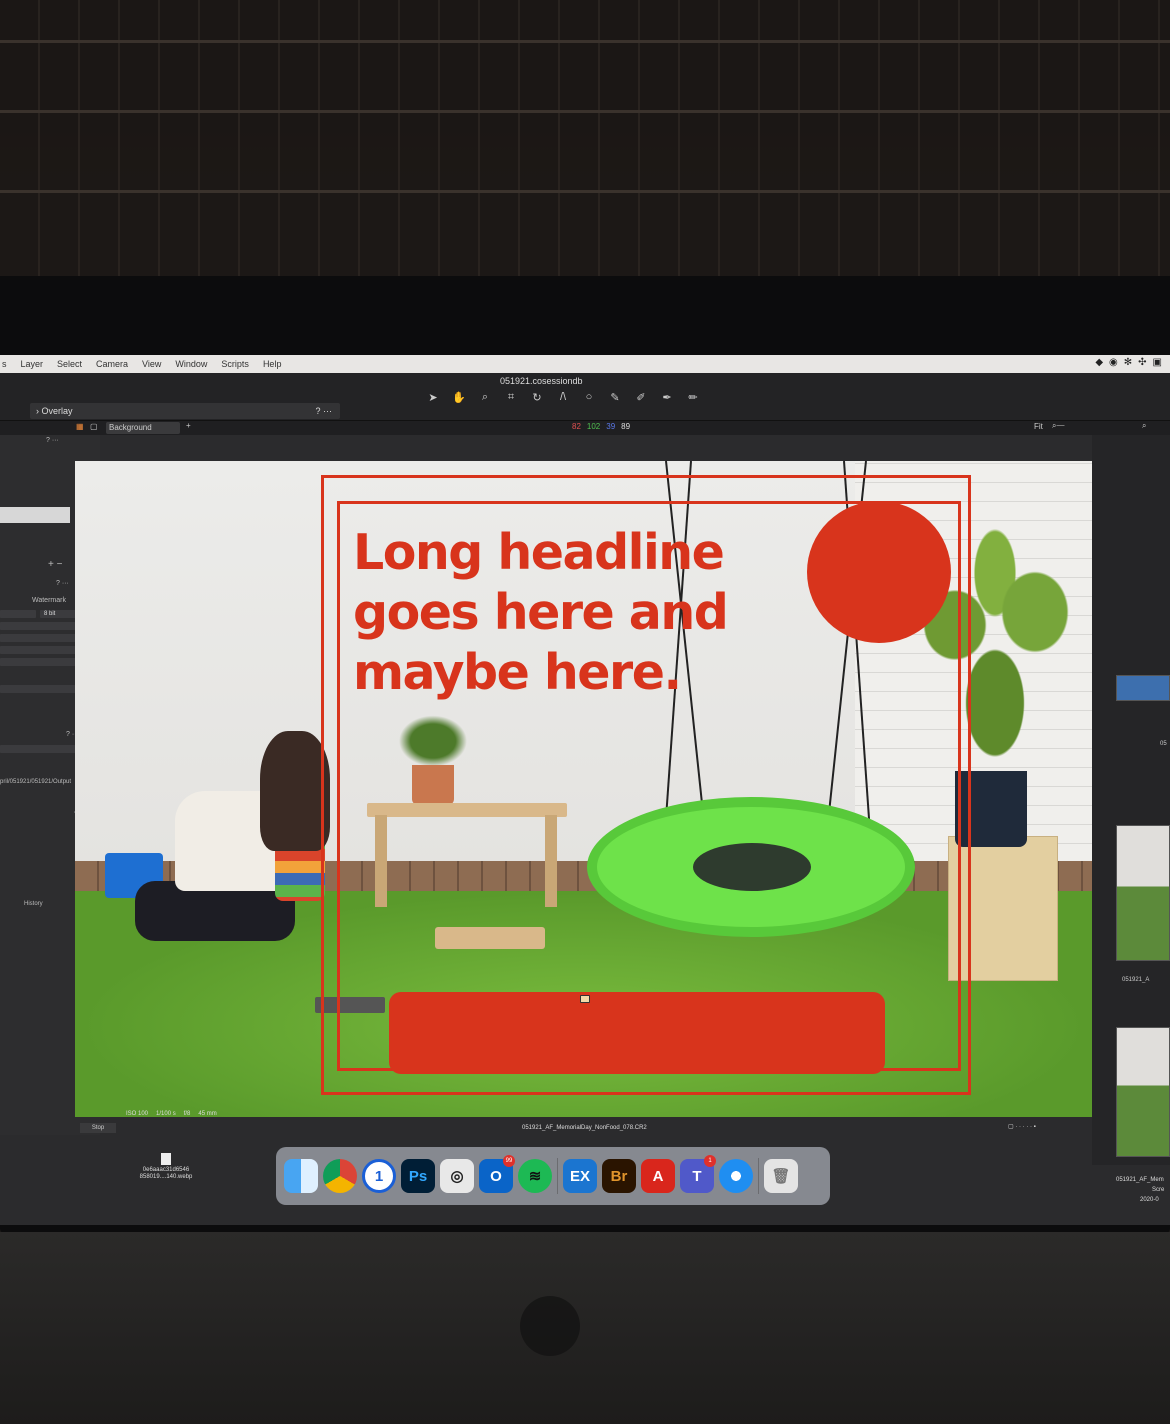 The image size is (1170, 1424). What do you see at coordinates (1144, 426) in the screenshot?
I see `search-icon: ⌕` at bounding box center [1144, 426].